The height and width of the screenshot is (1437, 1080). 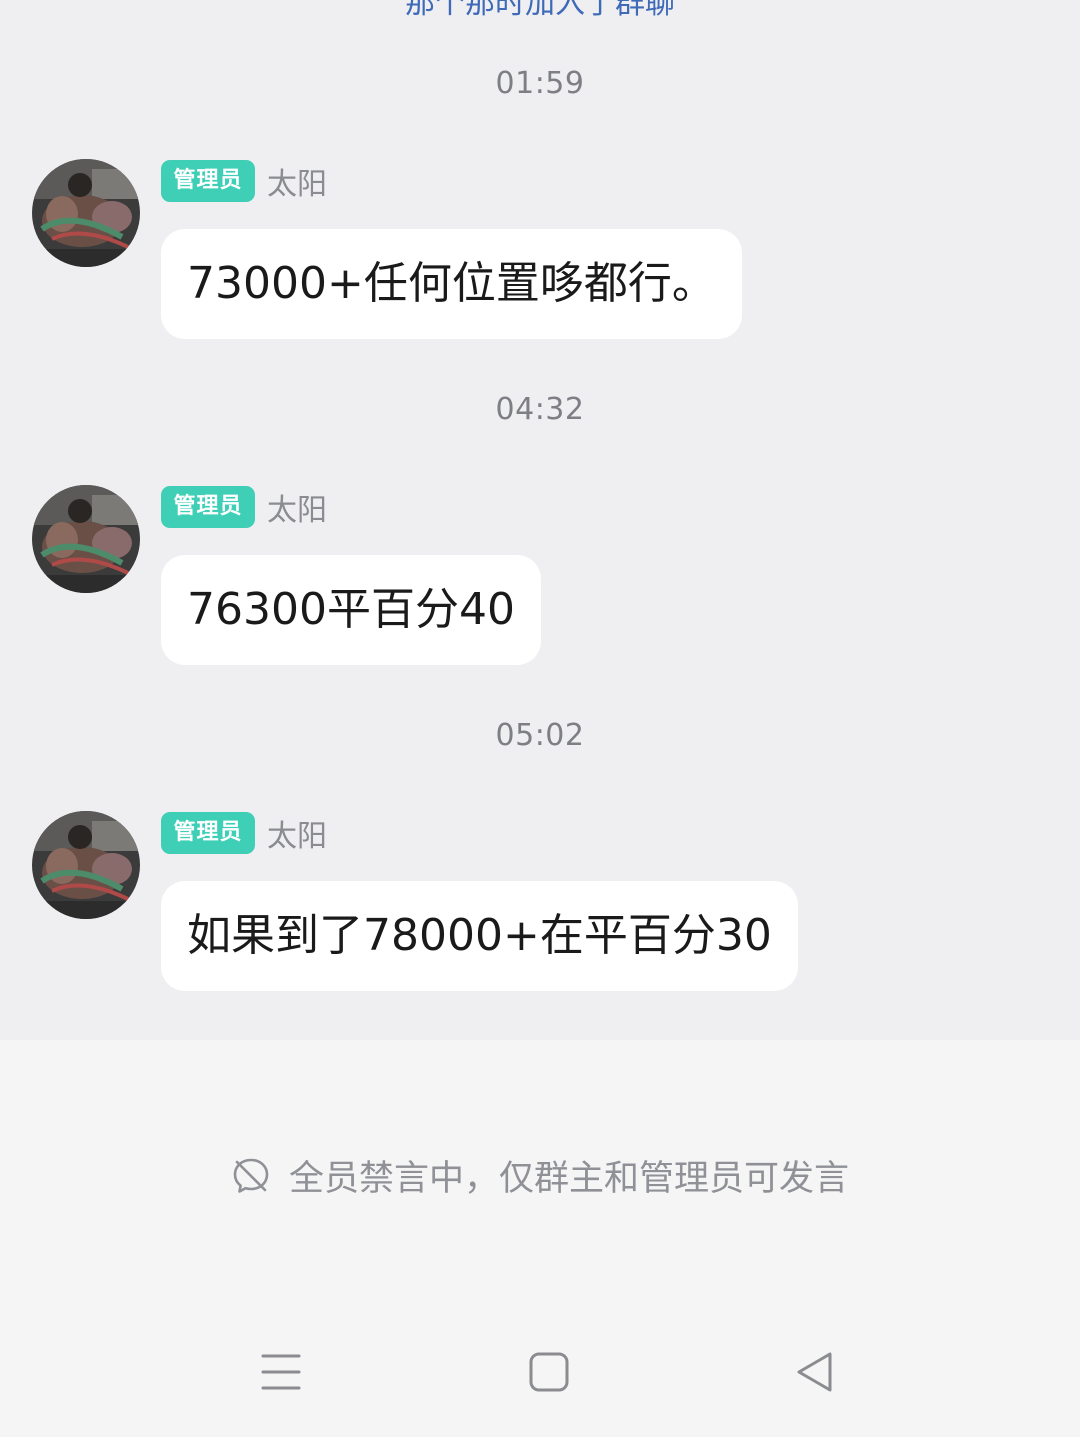 What do you see at coordinates (540, 735) in the screenshot?
I see `timestamp: 05:02` at bounding box center [540, 735].